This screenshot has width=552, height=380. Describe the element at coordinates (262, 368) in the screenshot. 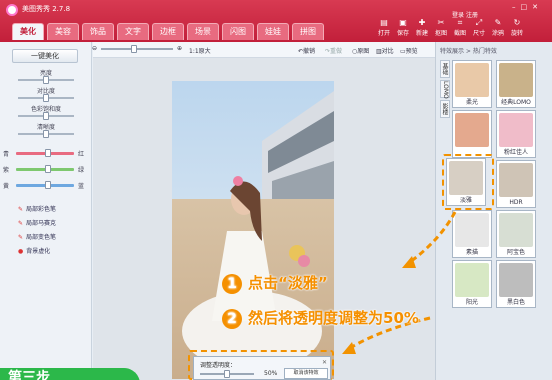

I see `opacity-dialog: 调整透明度： ✕ 50% 取消该特效` at that location.